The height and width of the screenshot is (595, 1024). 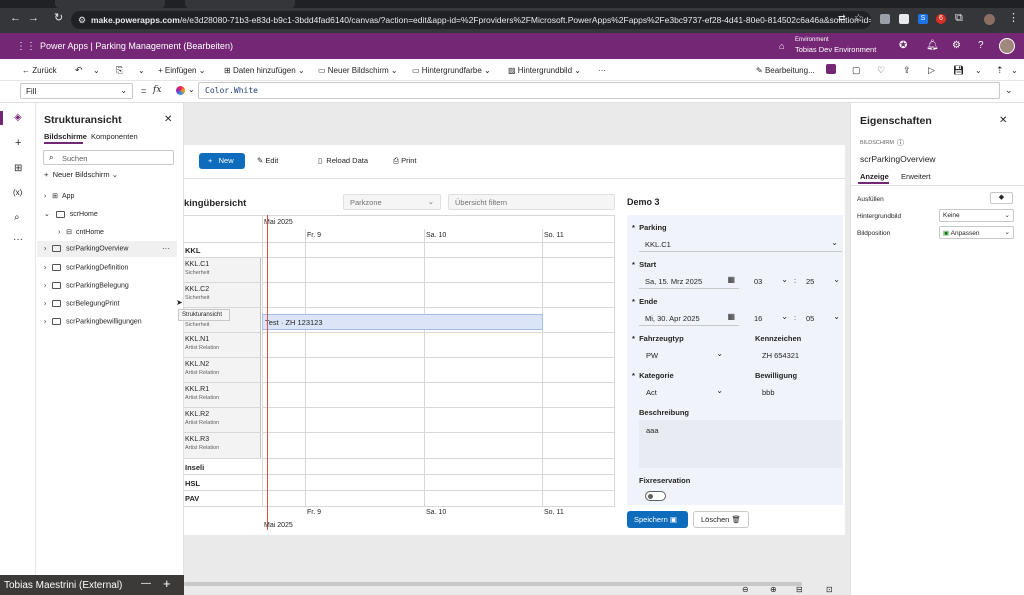 What do you see at coordinates (76, 91) in the screenshot?
I see `property-dropdown: Fill ⌄` at bounding box center [76, 91].